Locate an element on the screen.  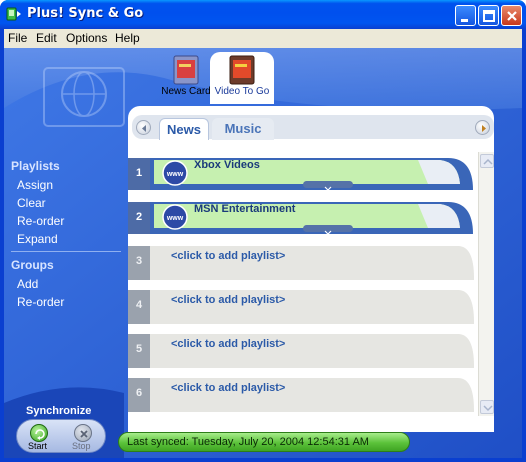
tab-news: News is located at coordinates (184, 129).